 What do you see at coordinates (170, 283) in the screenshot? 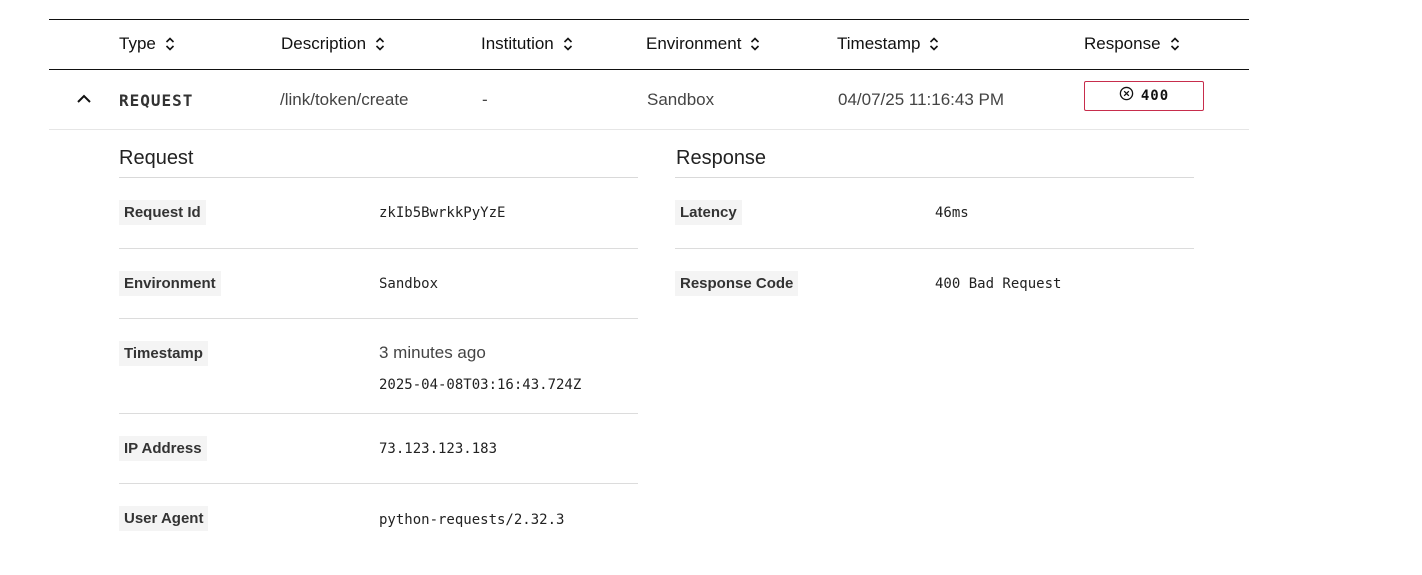
I see `environment-label: Environment` at bounding box center [170, 283].